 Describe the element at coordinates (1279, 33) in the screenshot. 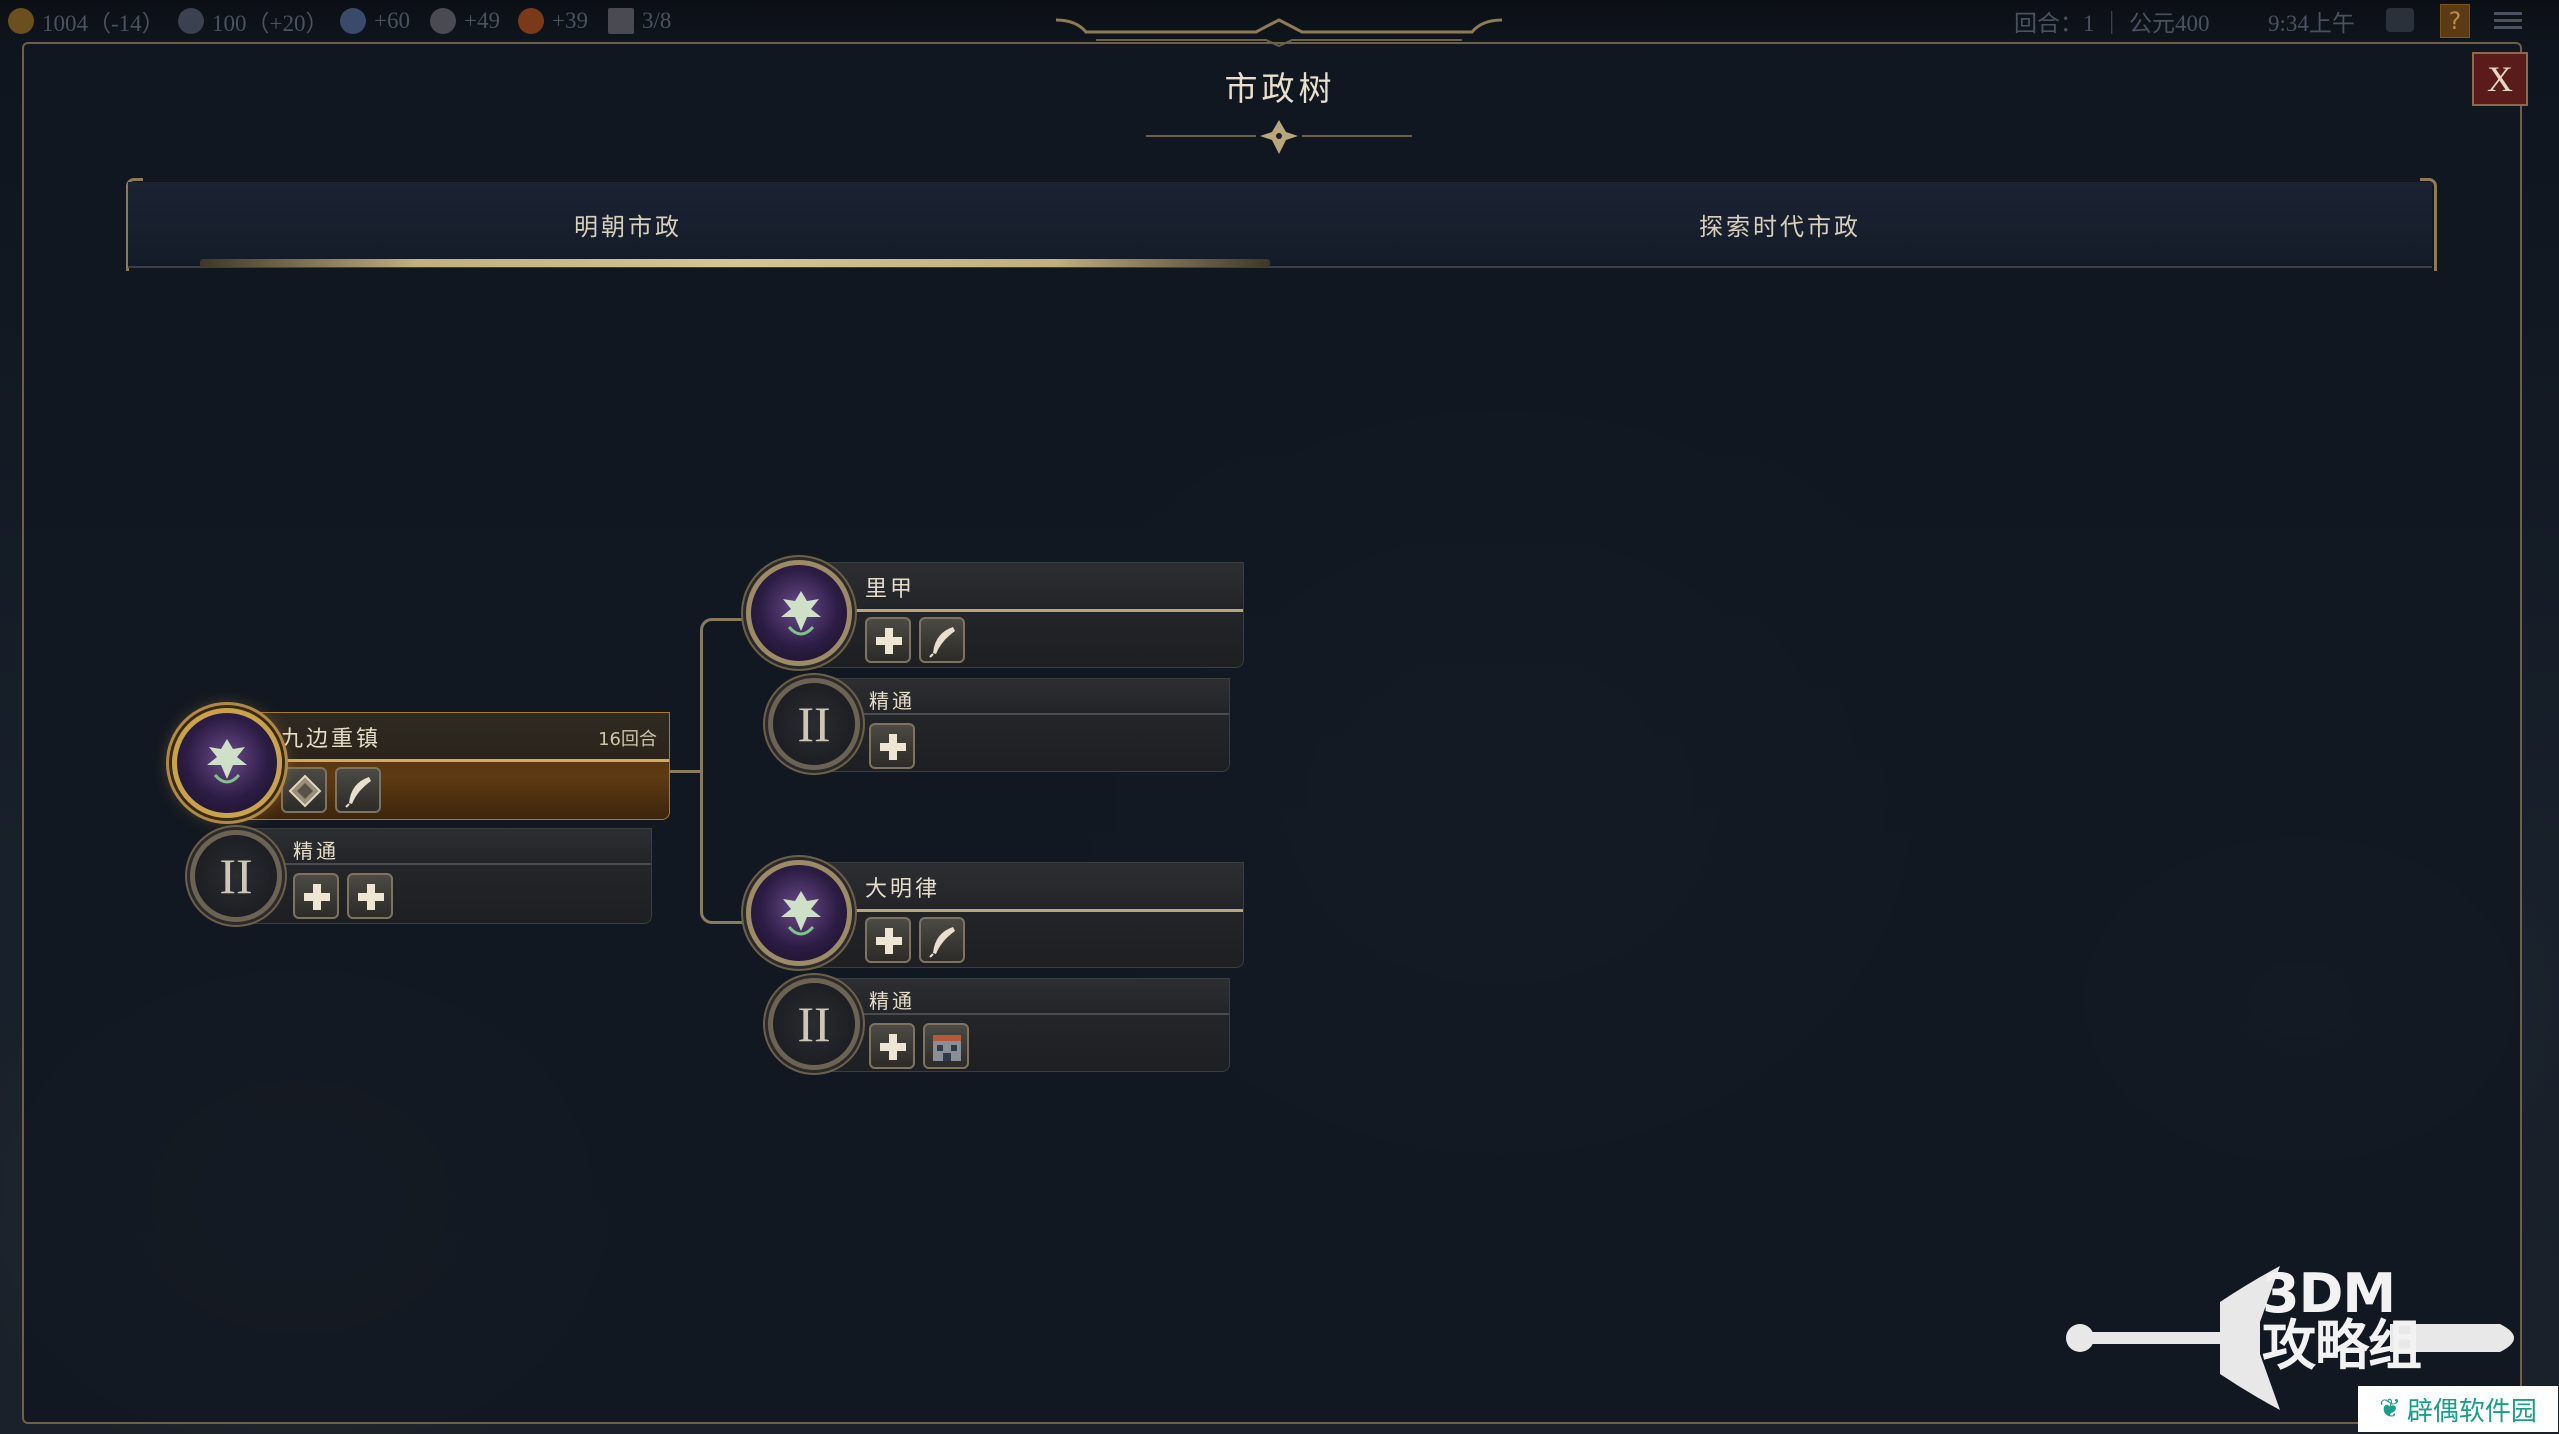

I see `top-frame-ornament-icon` at that location.